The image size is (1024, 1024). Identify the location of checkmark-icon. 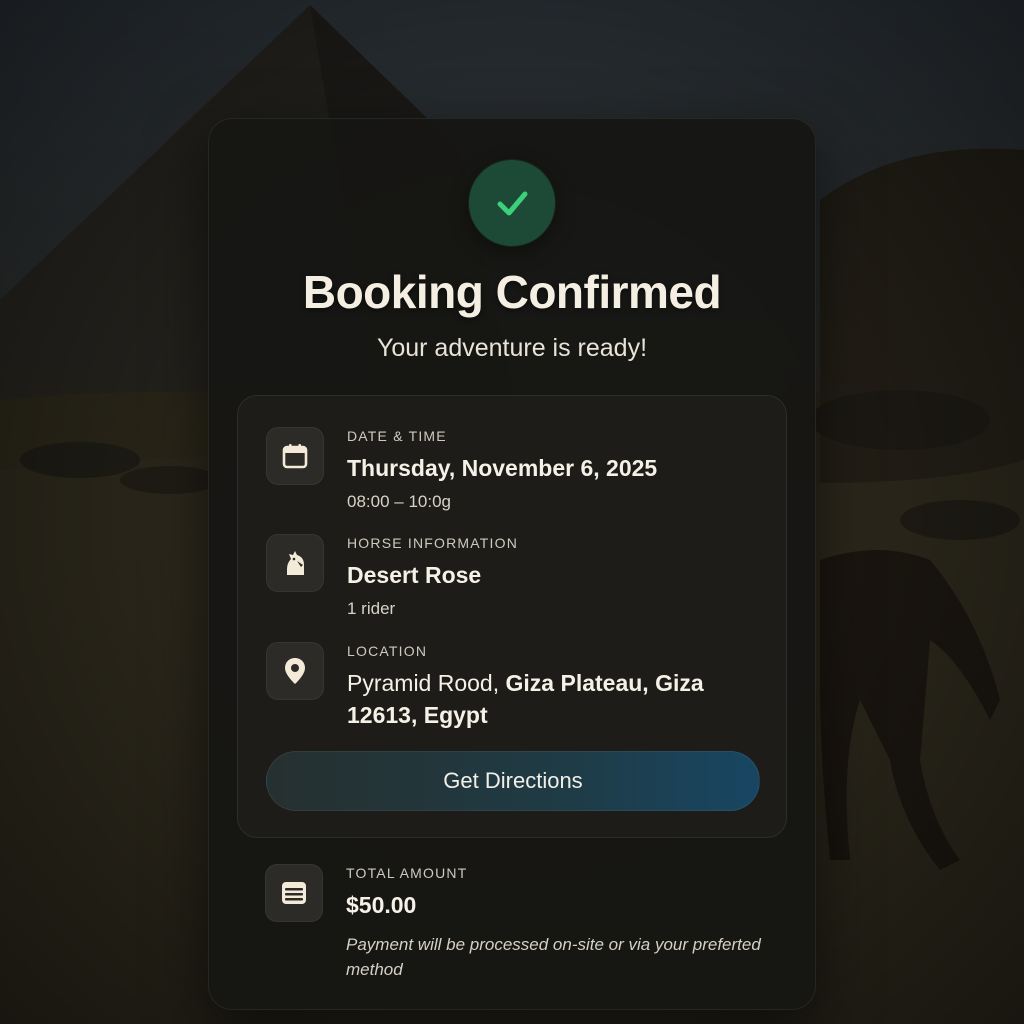
(512, 203).